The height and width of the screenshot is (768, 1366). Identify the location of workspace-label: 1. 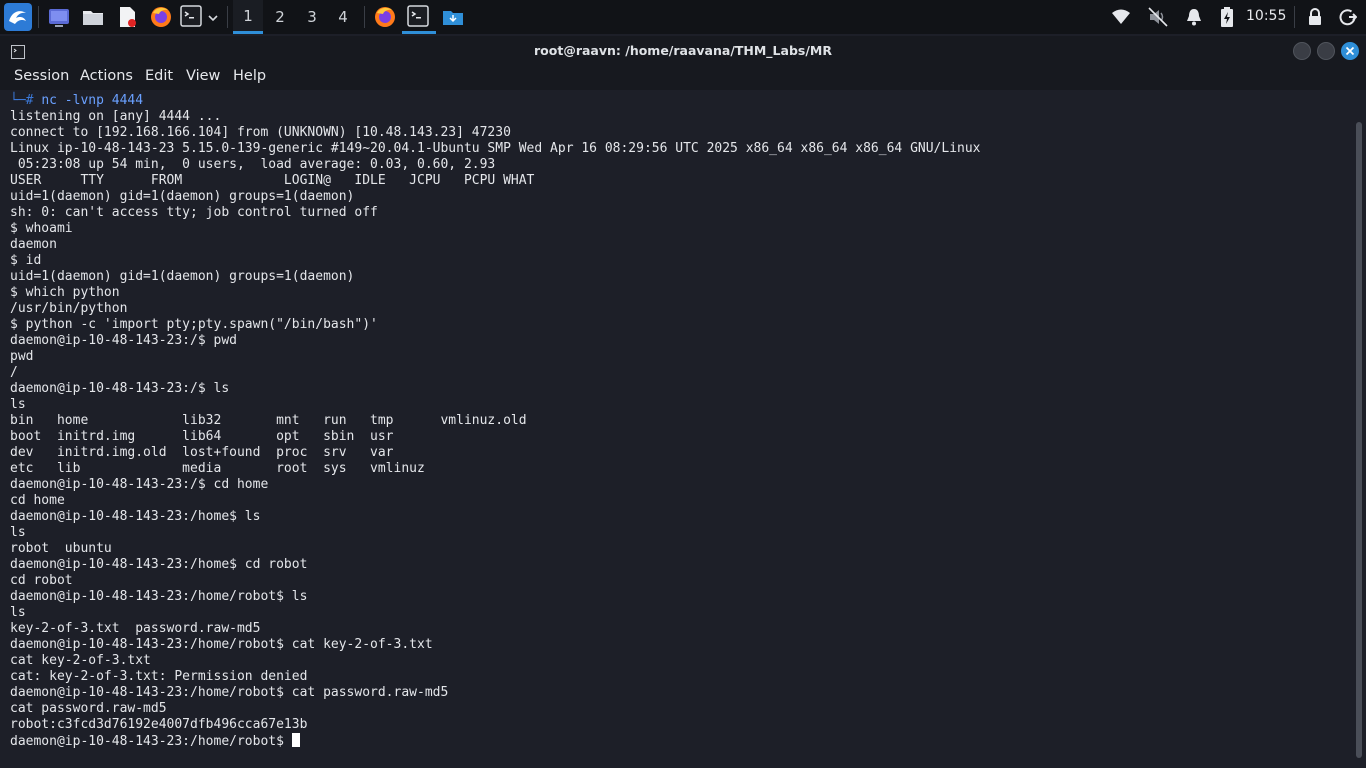
(248, 15).